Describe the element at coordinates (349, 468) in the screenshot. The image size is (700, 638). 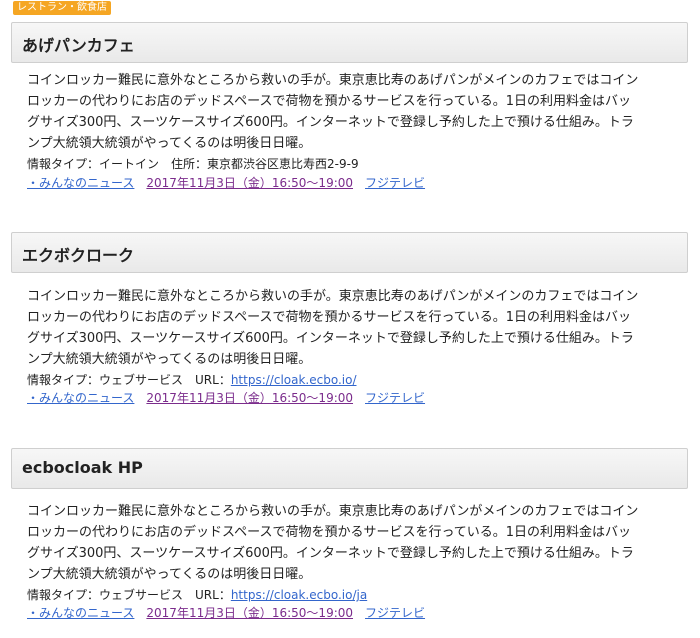
I see `entry-header: ecbocloak HP` at that location.